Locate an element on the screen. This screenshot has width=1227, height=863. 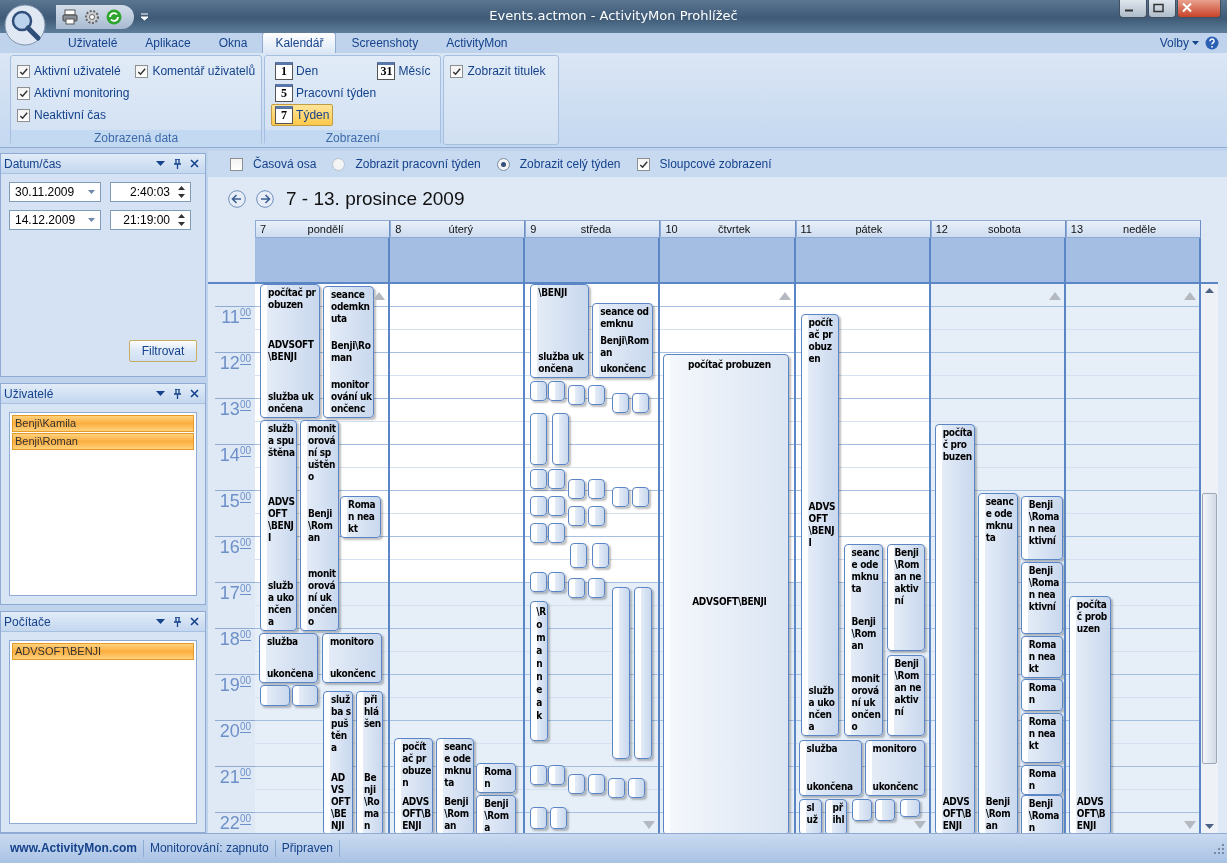
filter-button: Filtrovat is located at coordinates (163, 351).